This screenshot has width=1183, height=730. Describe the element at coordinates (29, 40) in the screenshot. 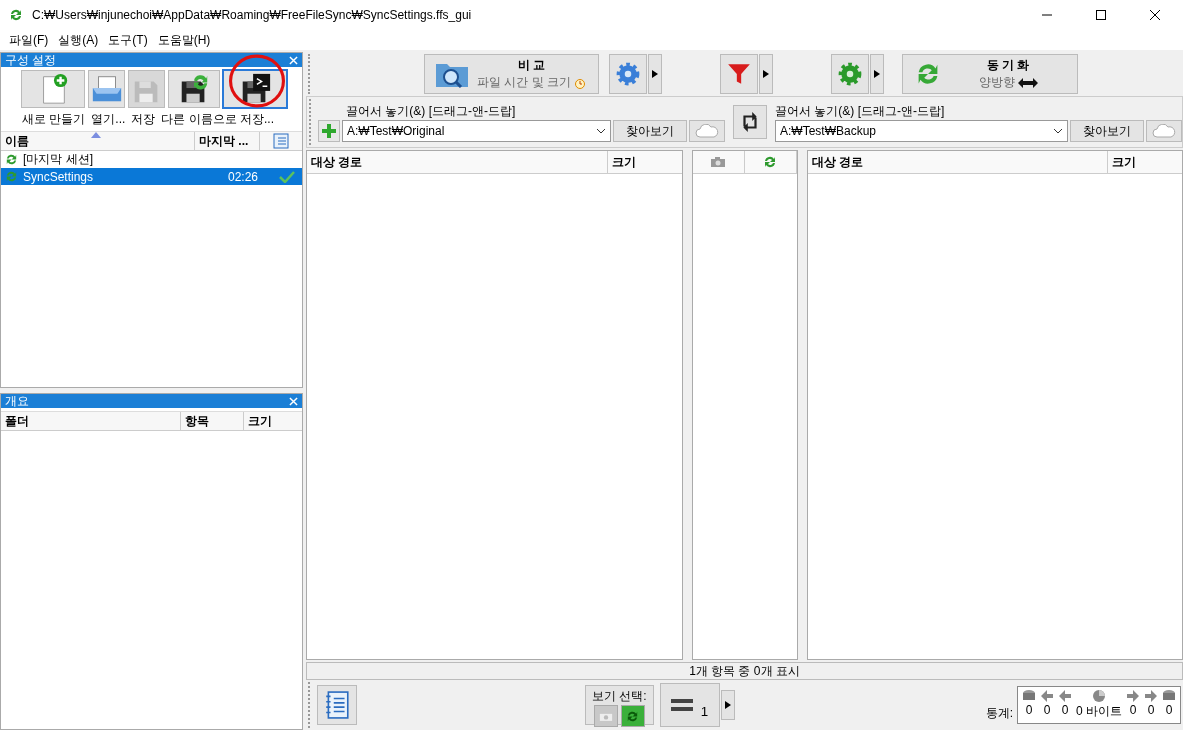

I see `menu-item: 파일(F)` at that location.